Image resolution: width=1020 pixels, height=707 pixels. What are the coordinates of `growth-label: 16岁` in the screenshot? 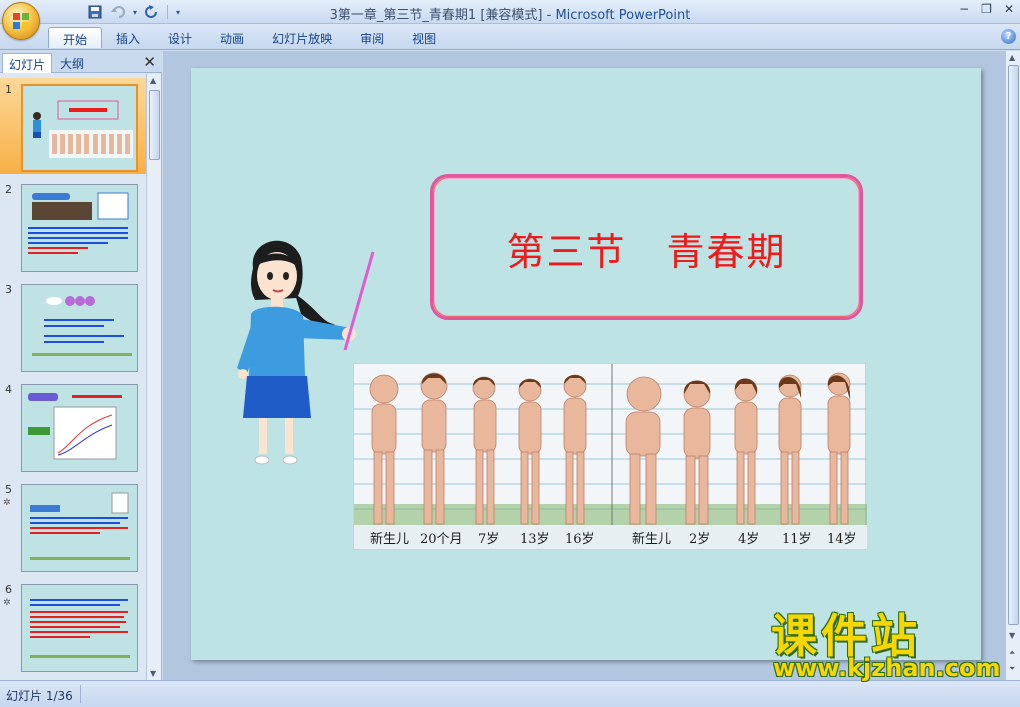 It's located at (580, 539).